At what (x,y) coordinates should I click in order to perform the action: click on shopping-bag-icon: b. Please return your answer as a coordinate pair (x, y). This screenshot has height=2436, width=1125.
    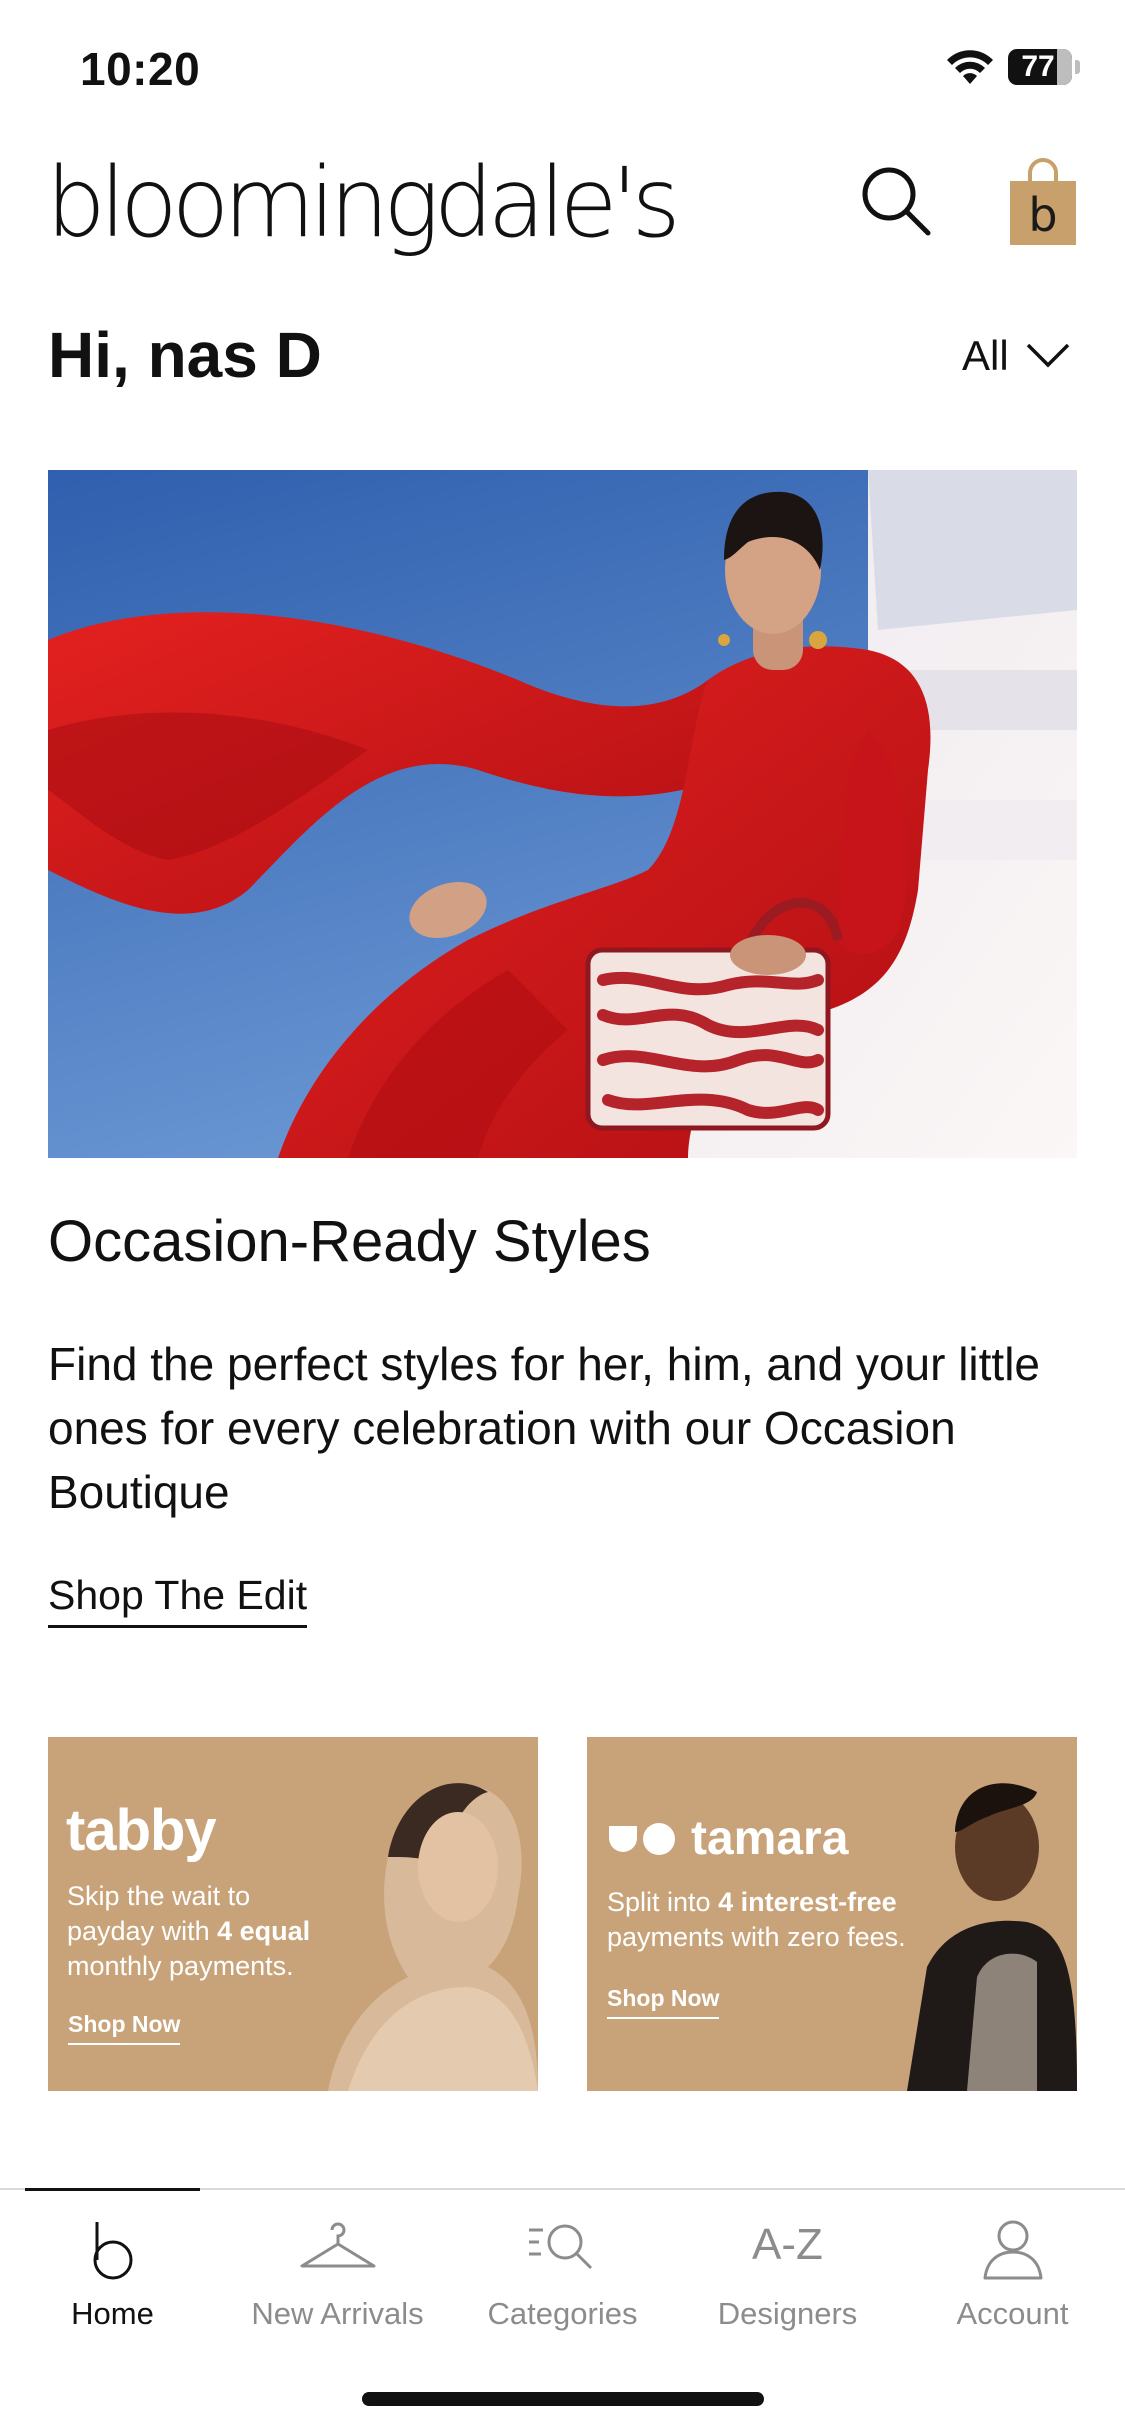
    Looking at the image, I should click on (1043, 201).